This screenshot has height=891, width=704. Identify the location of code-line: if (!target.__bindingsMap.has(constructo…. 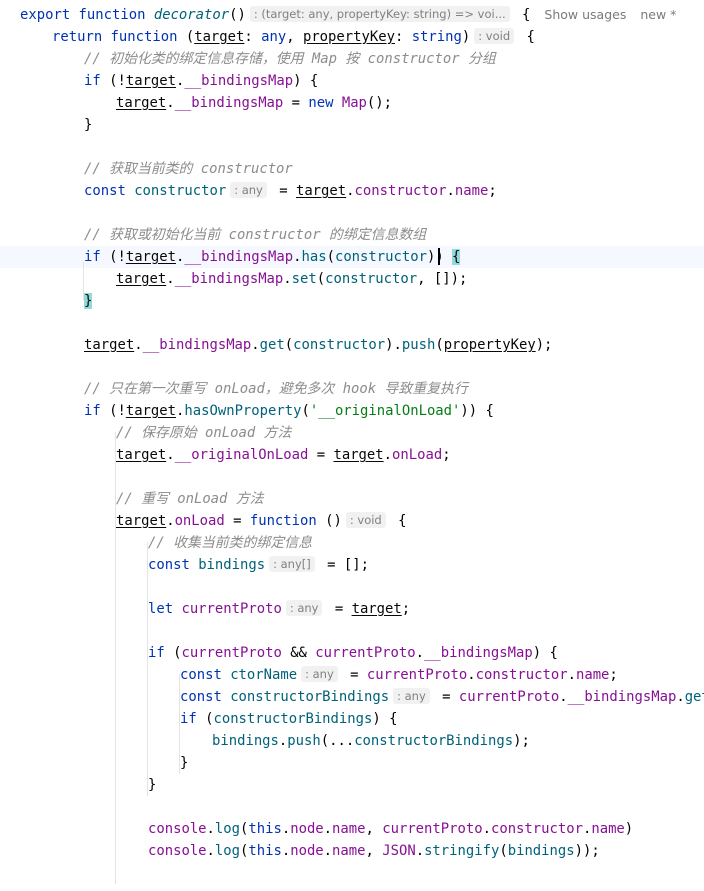
(352, 257).